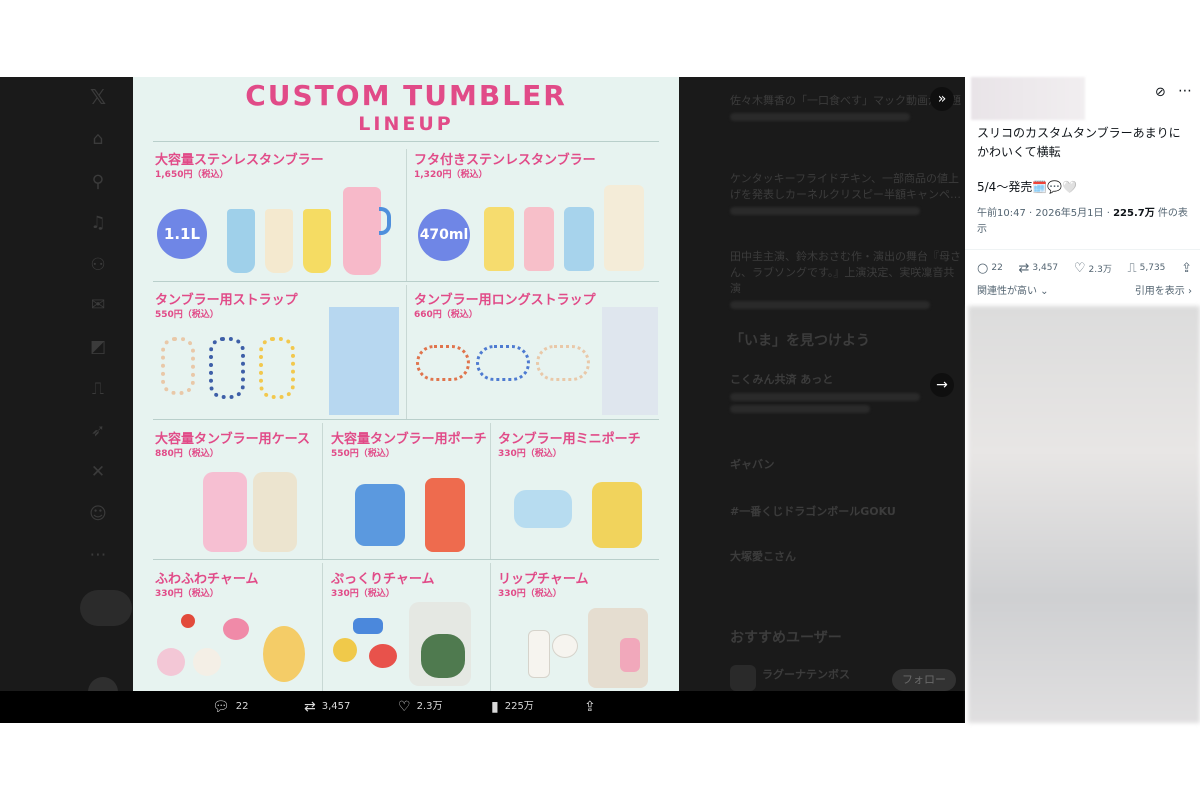  I want to click on charm-flower, so click(345, 650).